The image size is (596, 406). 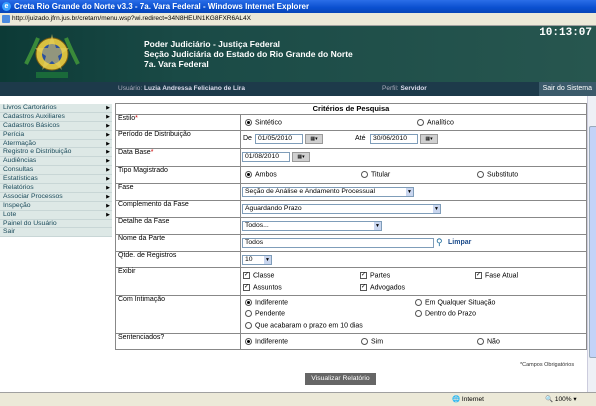 I want to click on database-label-text: Data Base, so click(x=134, y=152).